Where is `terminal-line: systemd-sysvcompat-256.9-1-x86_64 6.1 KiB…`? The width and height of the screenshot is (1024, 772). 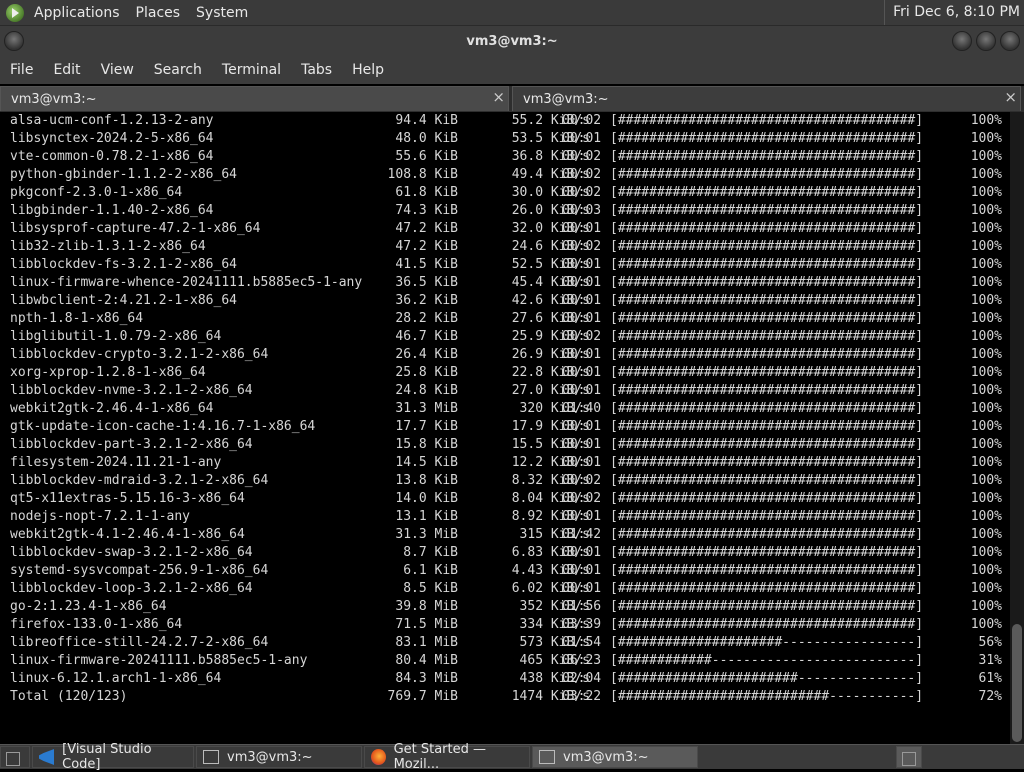
terminal-line: systemd-sysvcompat-256.9-1-x86_64 6.1 KiB… is located at coordinates (505, 571).